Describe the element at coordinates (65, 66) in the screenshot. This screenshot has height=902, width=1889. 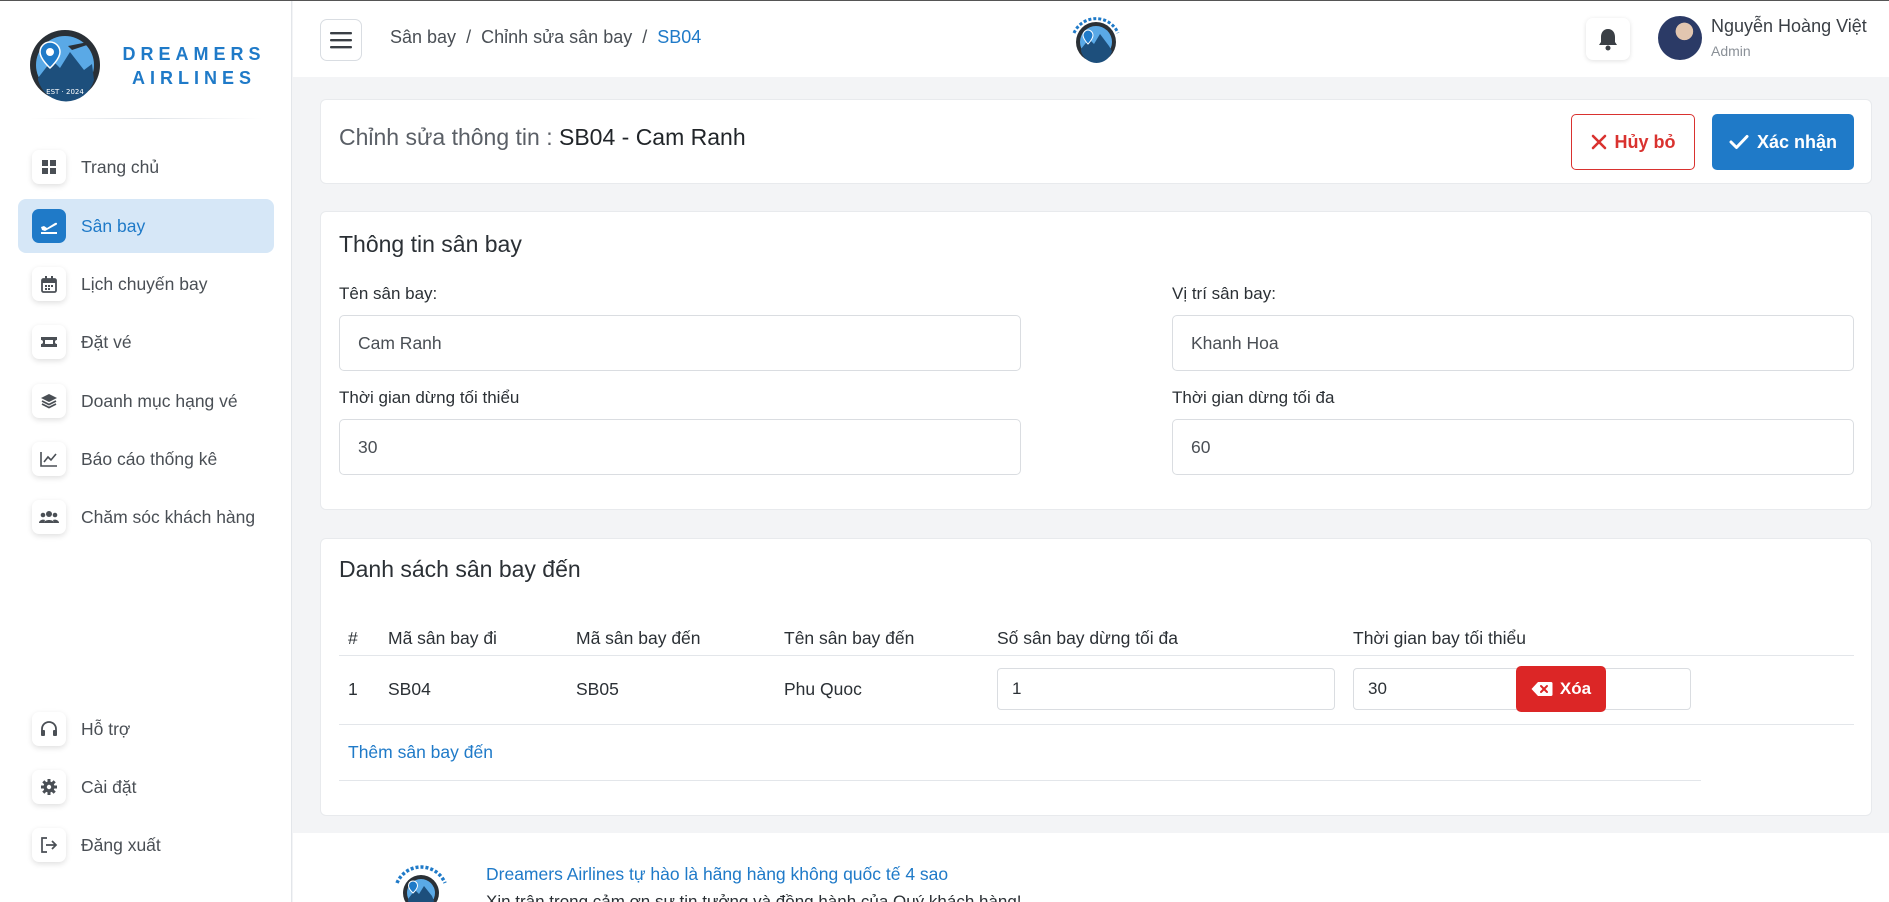
I see `dreamers-logo-icon: EST · 2024` at that location.